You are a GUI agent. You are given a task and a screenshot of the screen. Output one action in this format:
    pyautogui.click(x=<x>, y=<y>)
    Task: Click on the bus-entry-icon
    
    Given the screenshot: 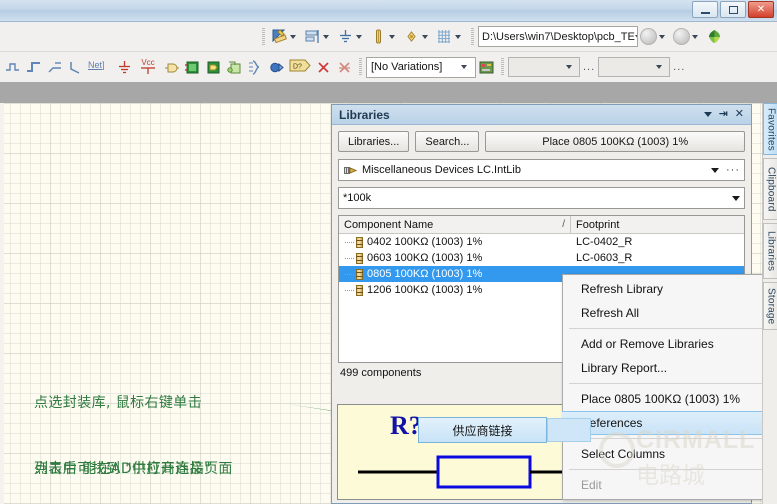 What is the action you would take?
    pyautogui.click(x=54, y=67)
    